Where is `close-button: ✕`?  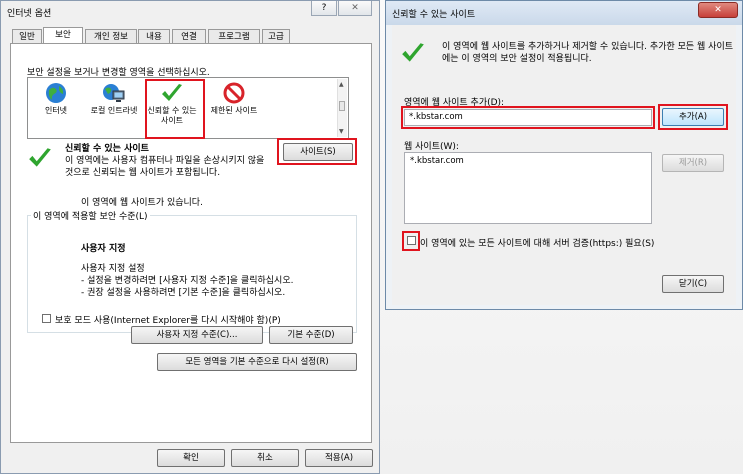
close-button: ✕ is located at coordinates (355, 8).